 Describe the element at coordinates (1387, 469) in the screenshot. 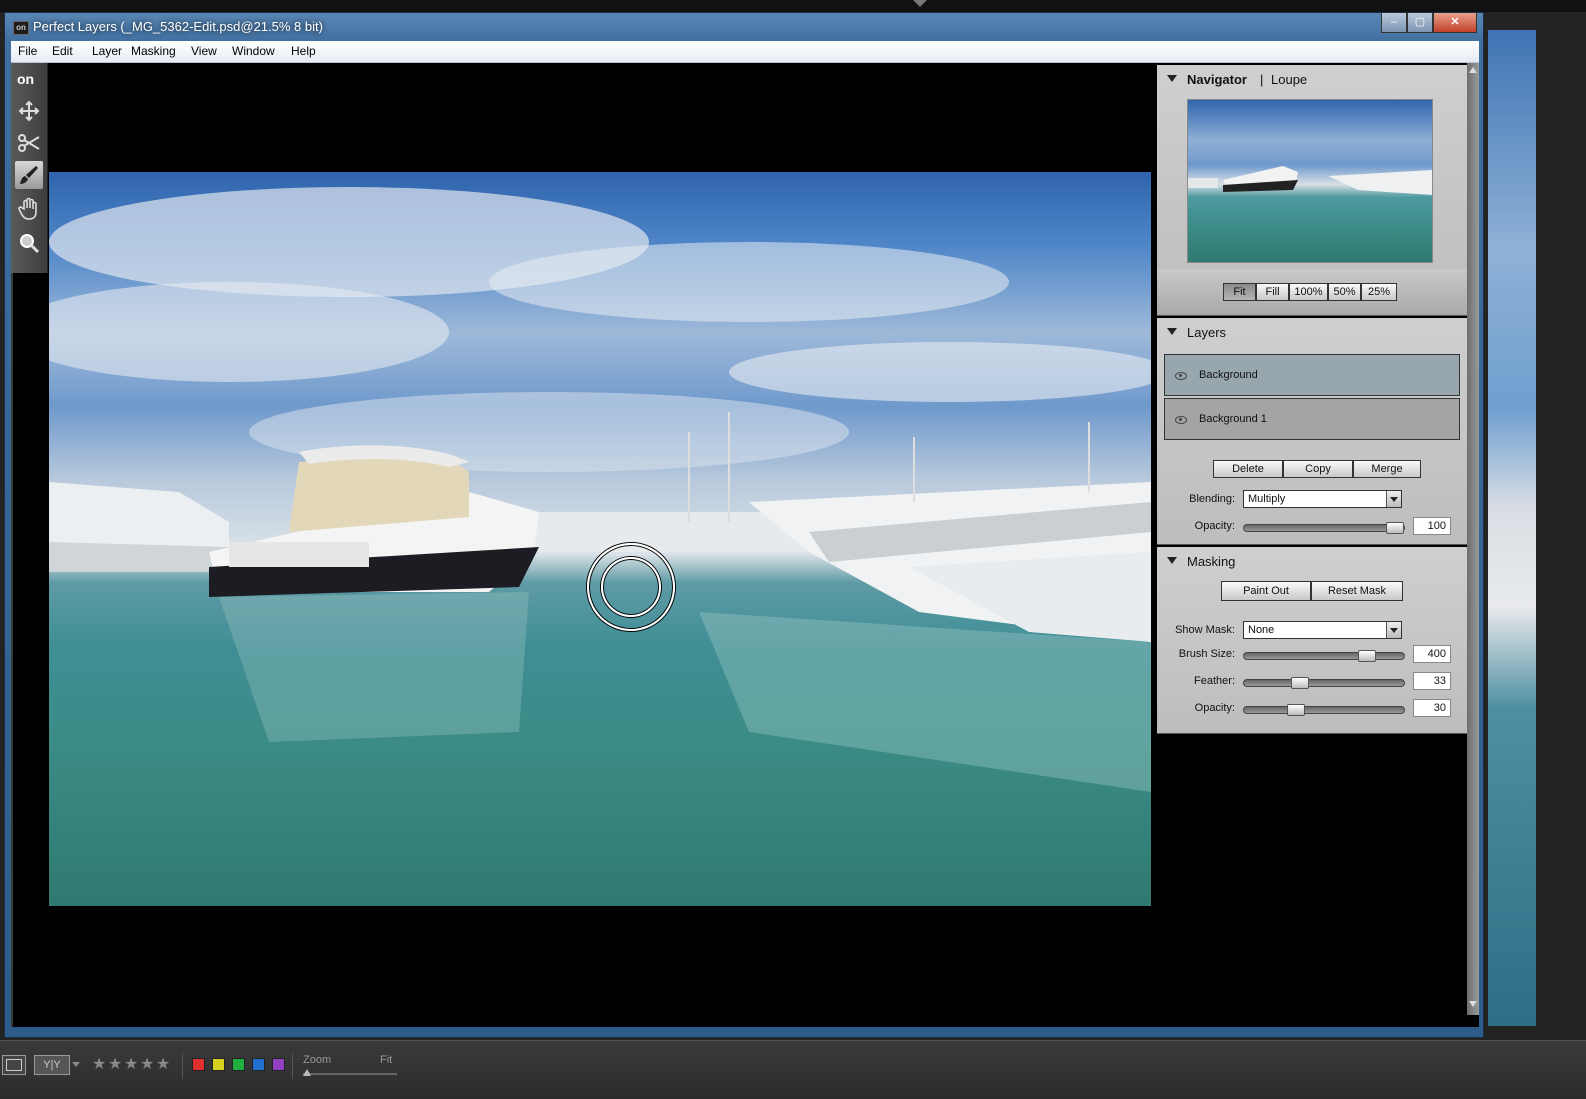

I see `merge-layer-button: Merge` at that location.